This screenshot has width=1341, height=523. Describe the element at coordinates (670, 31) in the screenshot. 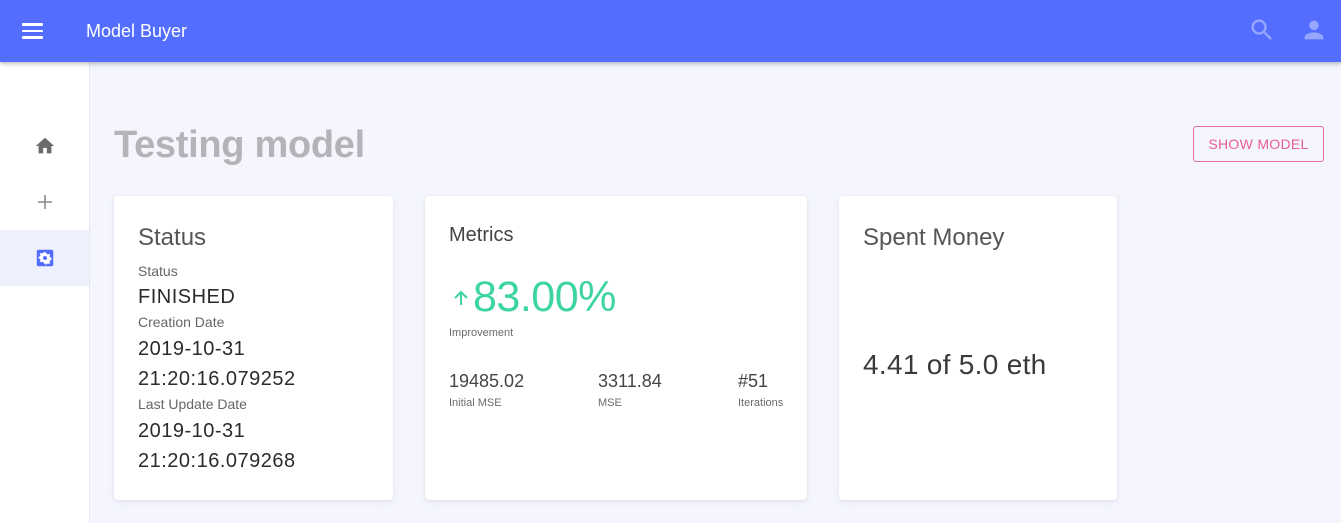

I see `app-bar: Model Buyer` at that location.